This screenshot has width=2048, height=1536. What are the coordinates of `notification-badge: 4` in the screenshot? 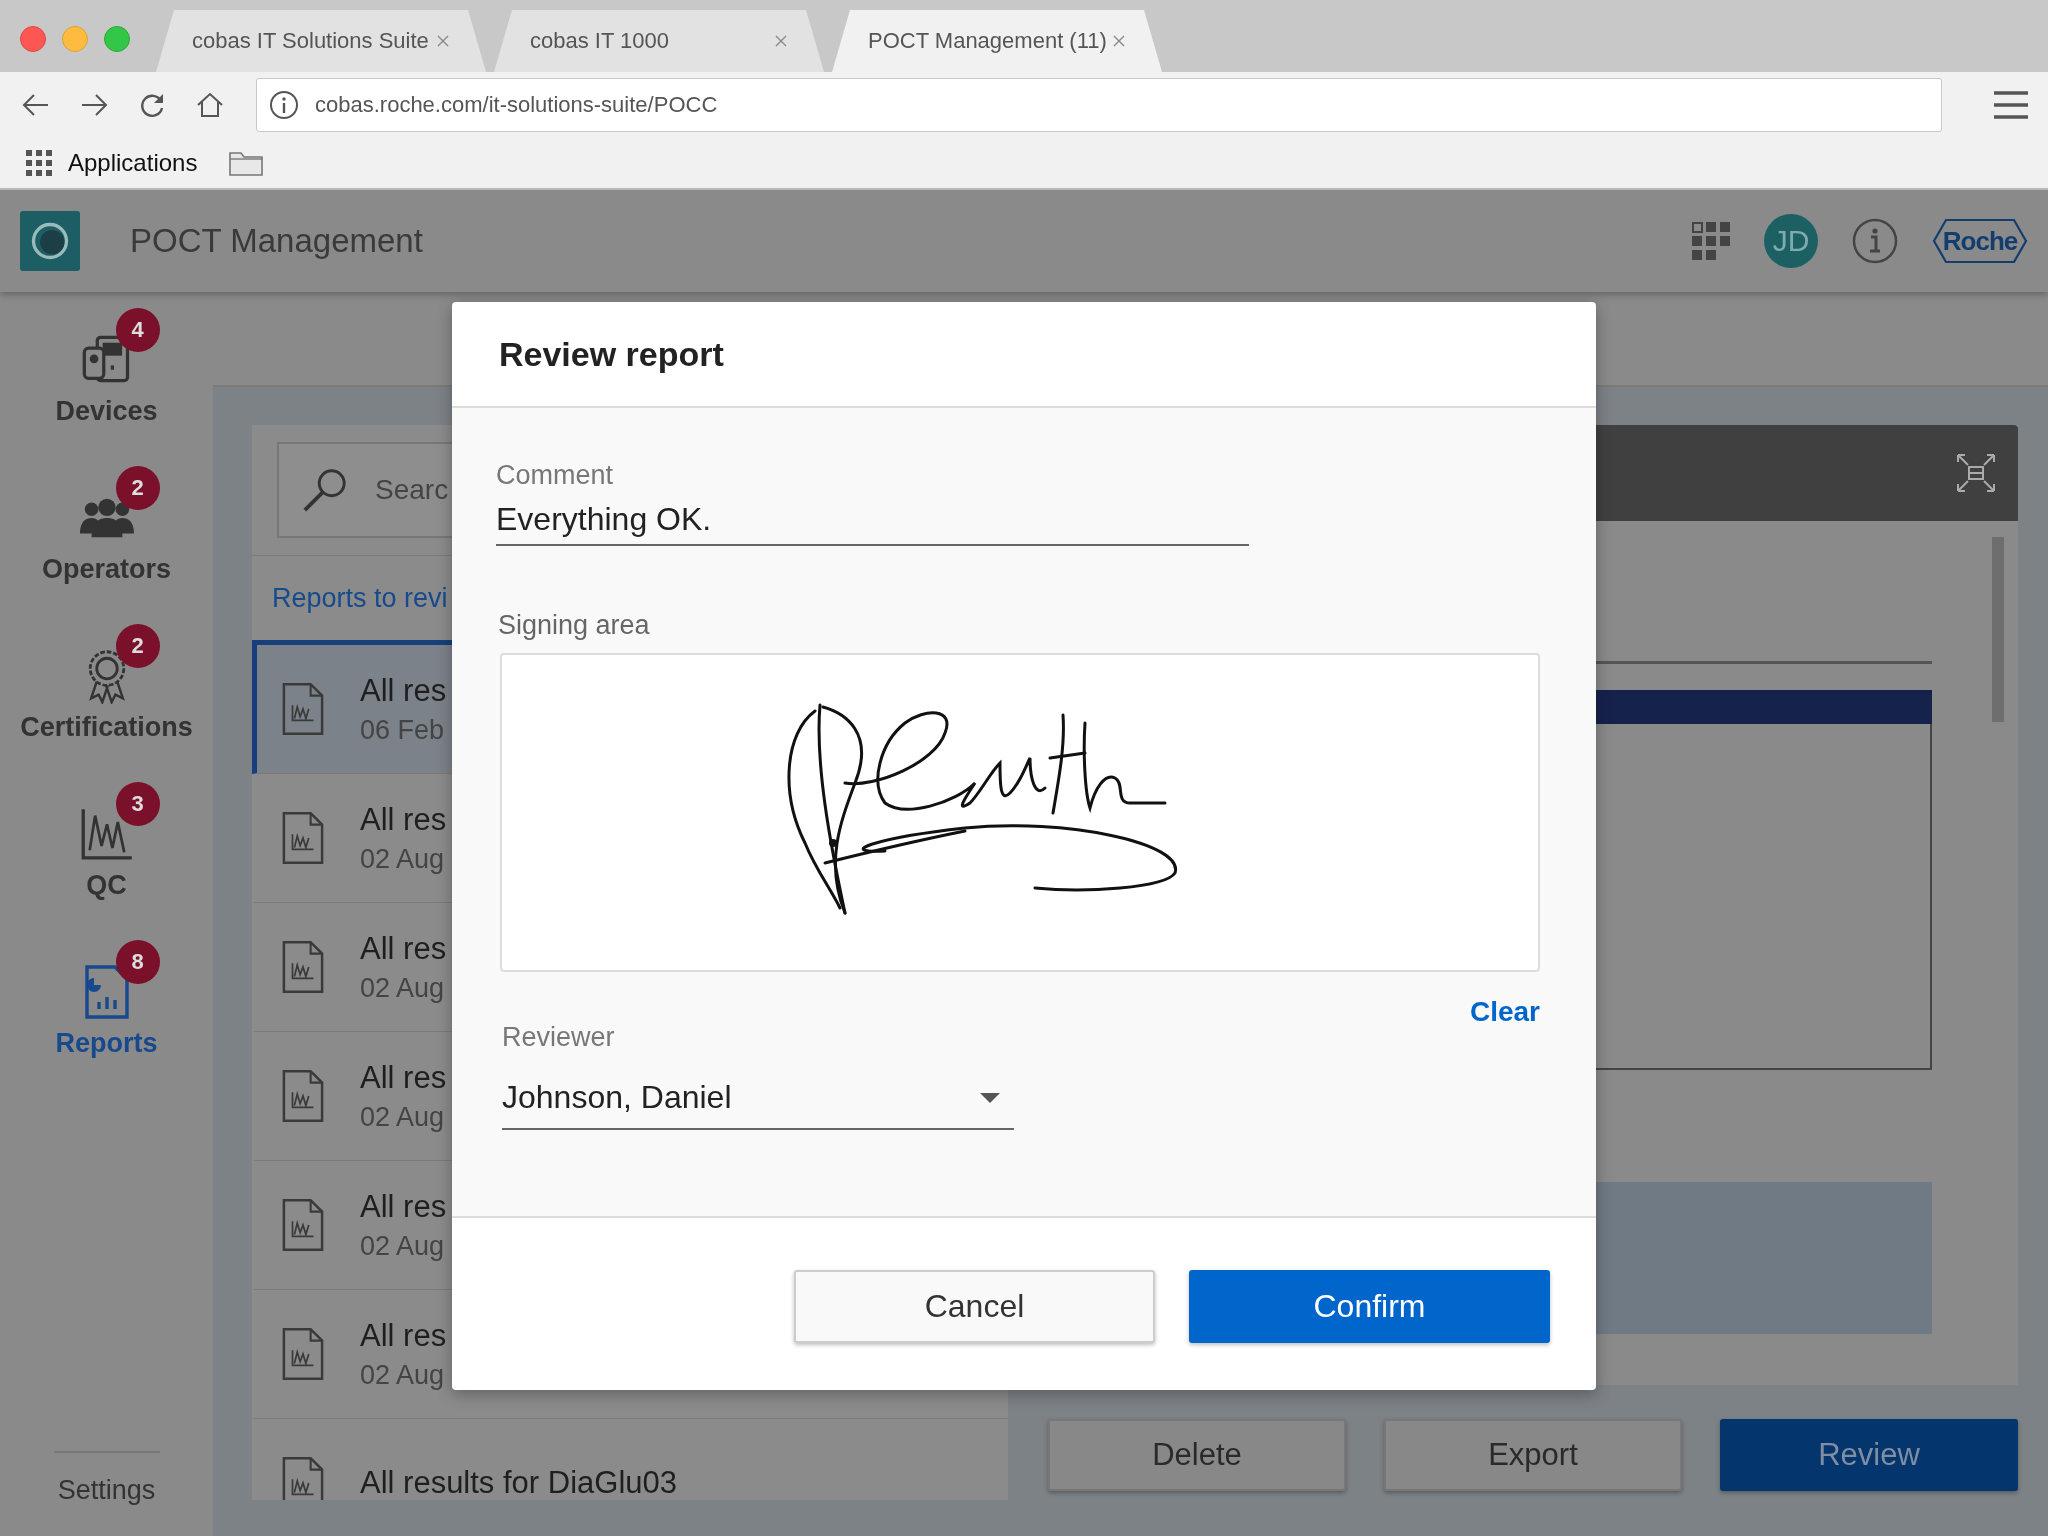 It's located at (137, 330).